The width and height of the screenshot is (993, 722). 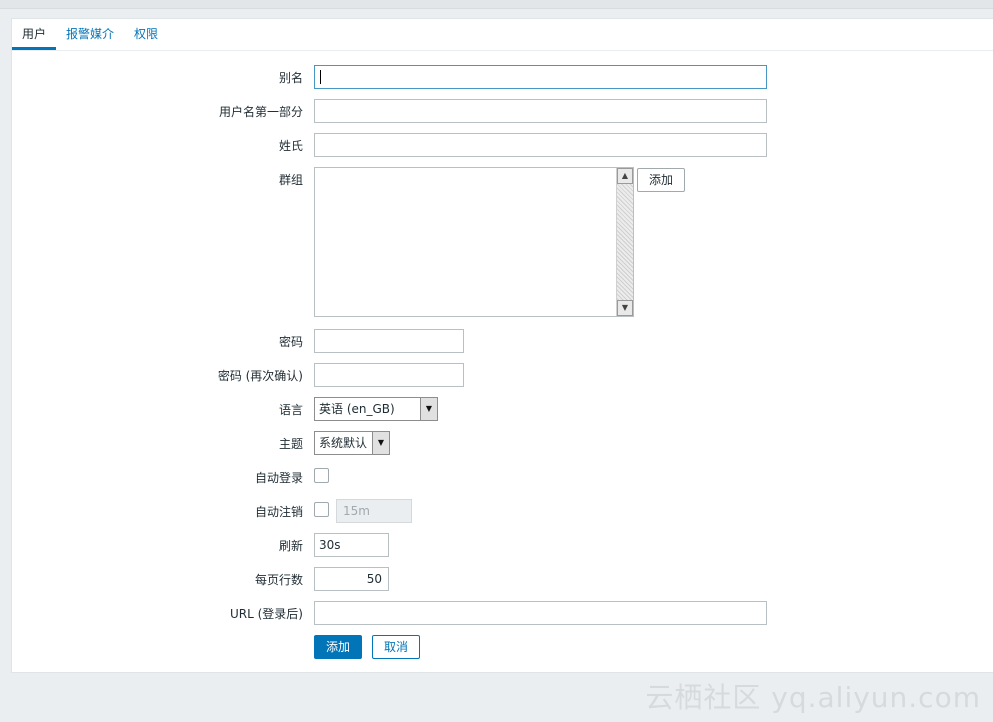 What do you see at coordinates (374, 511) in the screenshot?
I see `autologout-input: 15m` at bounding box center [374, 511].